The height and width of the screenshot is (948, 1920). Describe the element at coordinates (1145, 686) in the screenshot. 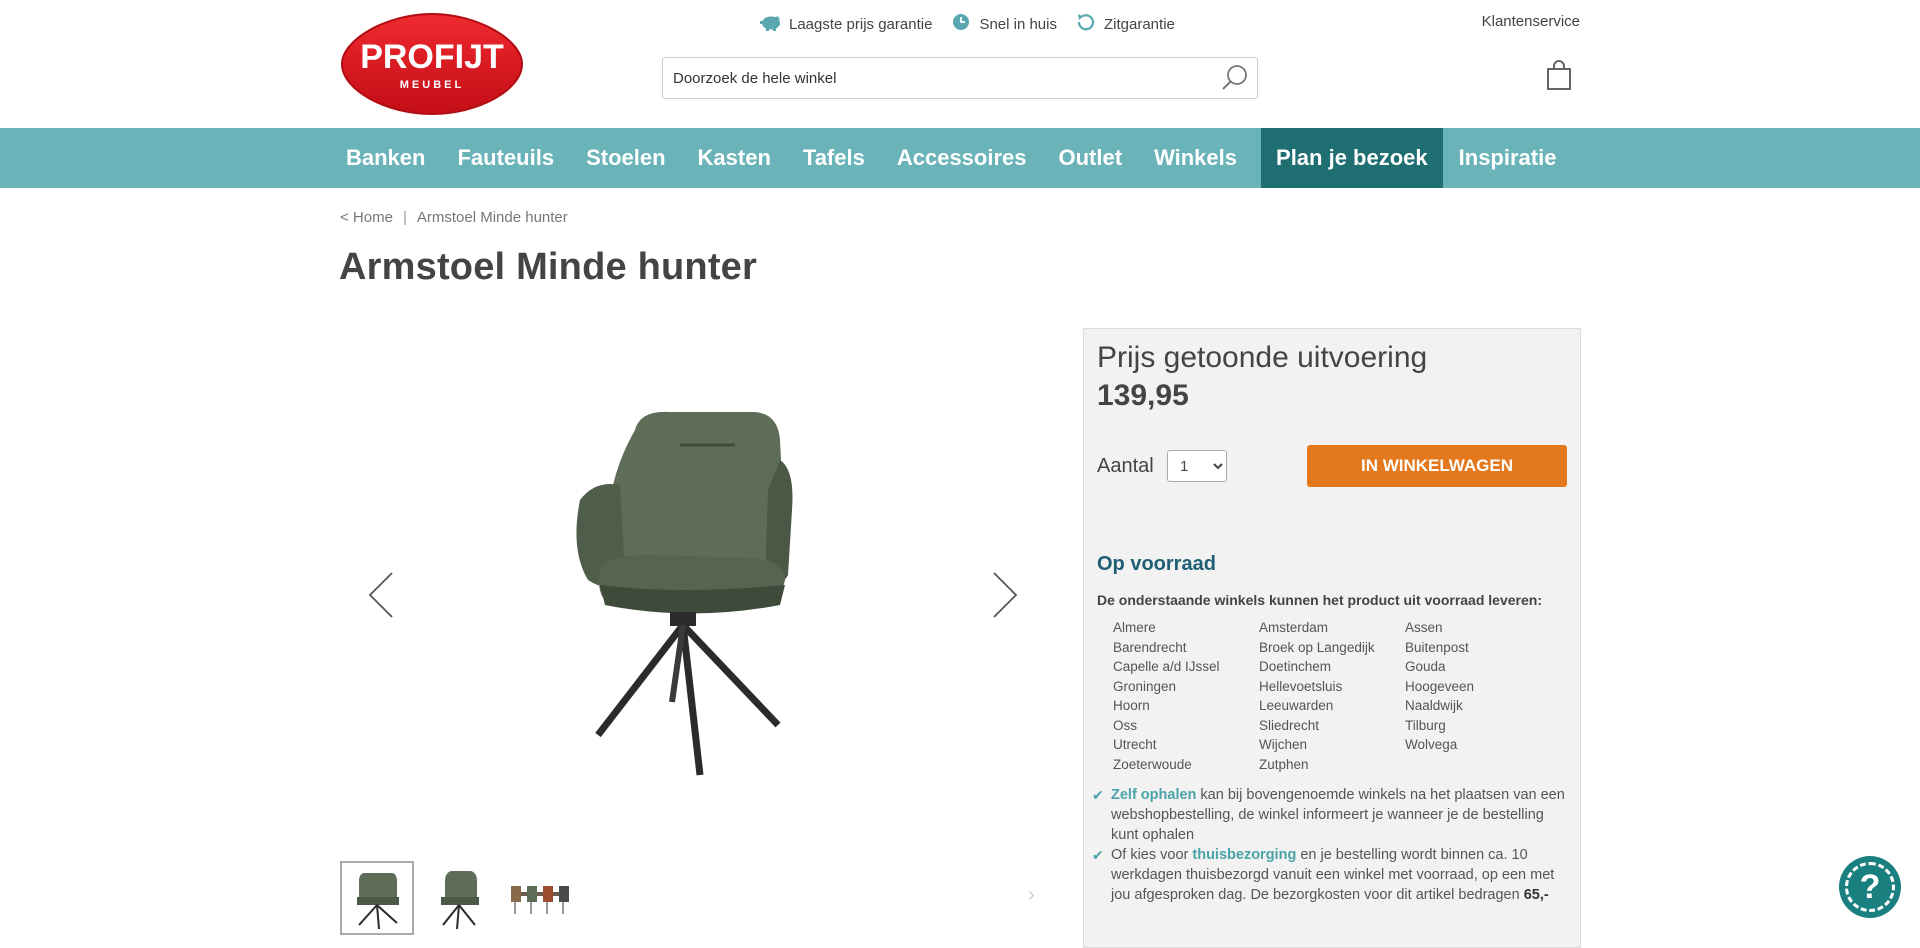

I see `store-item: Groningen` at that location.